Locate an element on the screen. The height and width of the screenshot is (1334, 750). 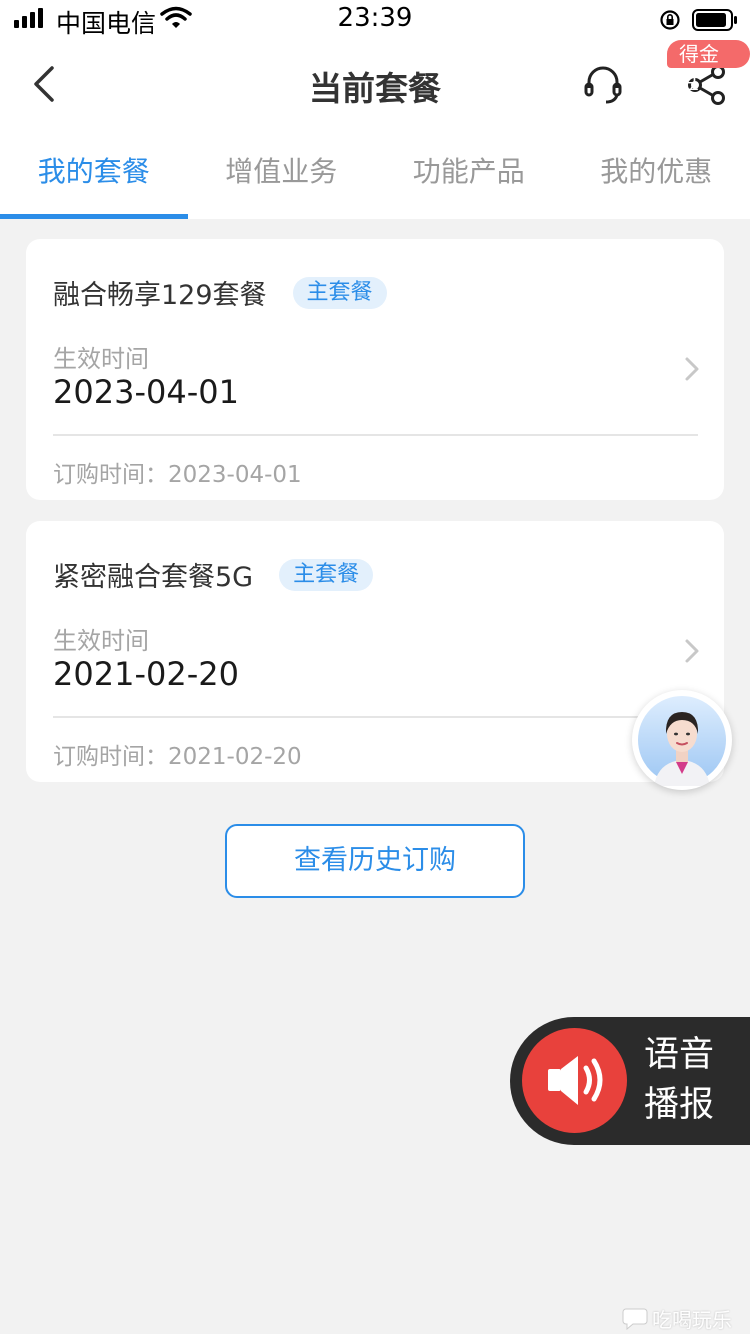
order-date: 2021-02-20 is located at coordinates (235, 757).